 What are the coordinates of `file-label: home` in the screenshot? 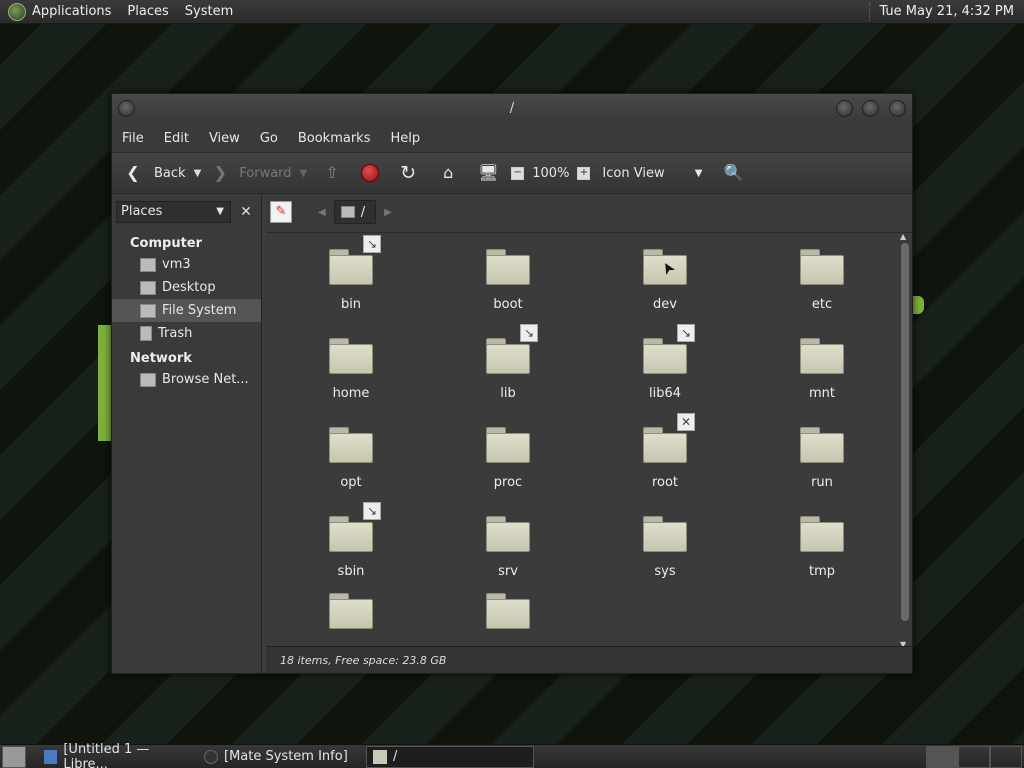 It's located at (351, 393).